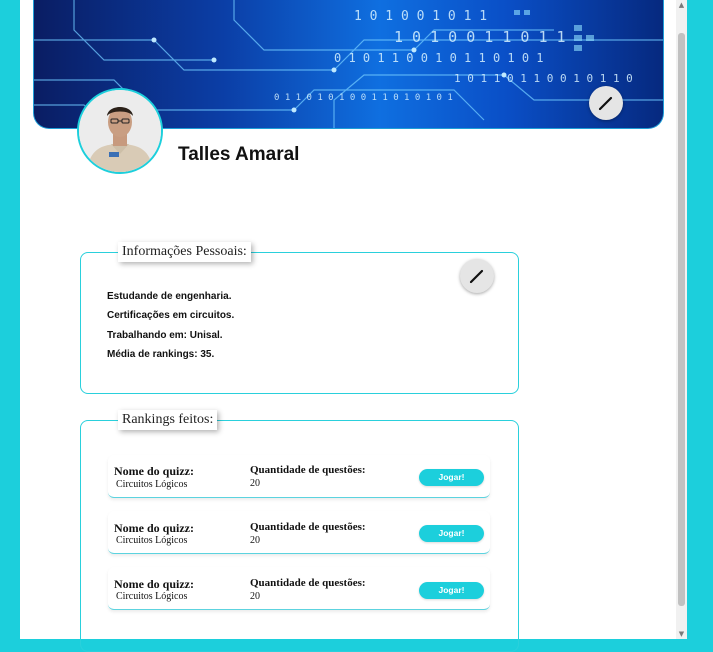 Image resolution: width=713 pixels, height=652 pixels. What do you see at coordinates (168, 420) in the screenshot?
I see `rankings-legend: Rankings feitos:` at bounding box center [168, 420].